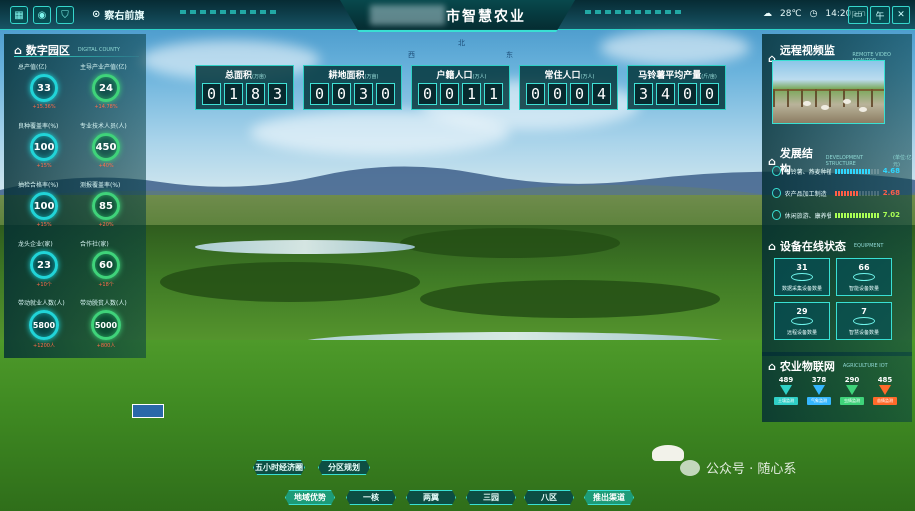  I want to click on screen-icon: ▭, so click(858, 15).